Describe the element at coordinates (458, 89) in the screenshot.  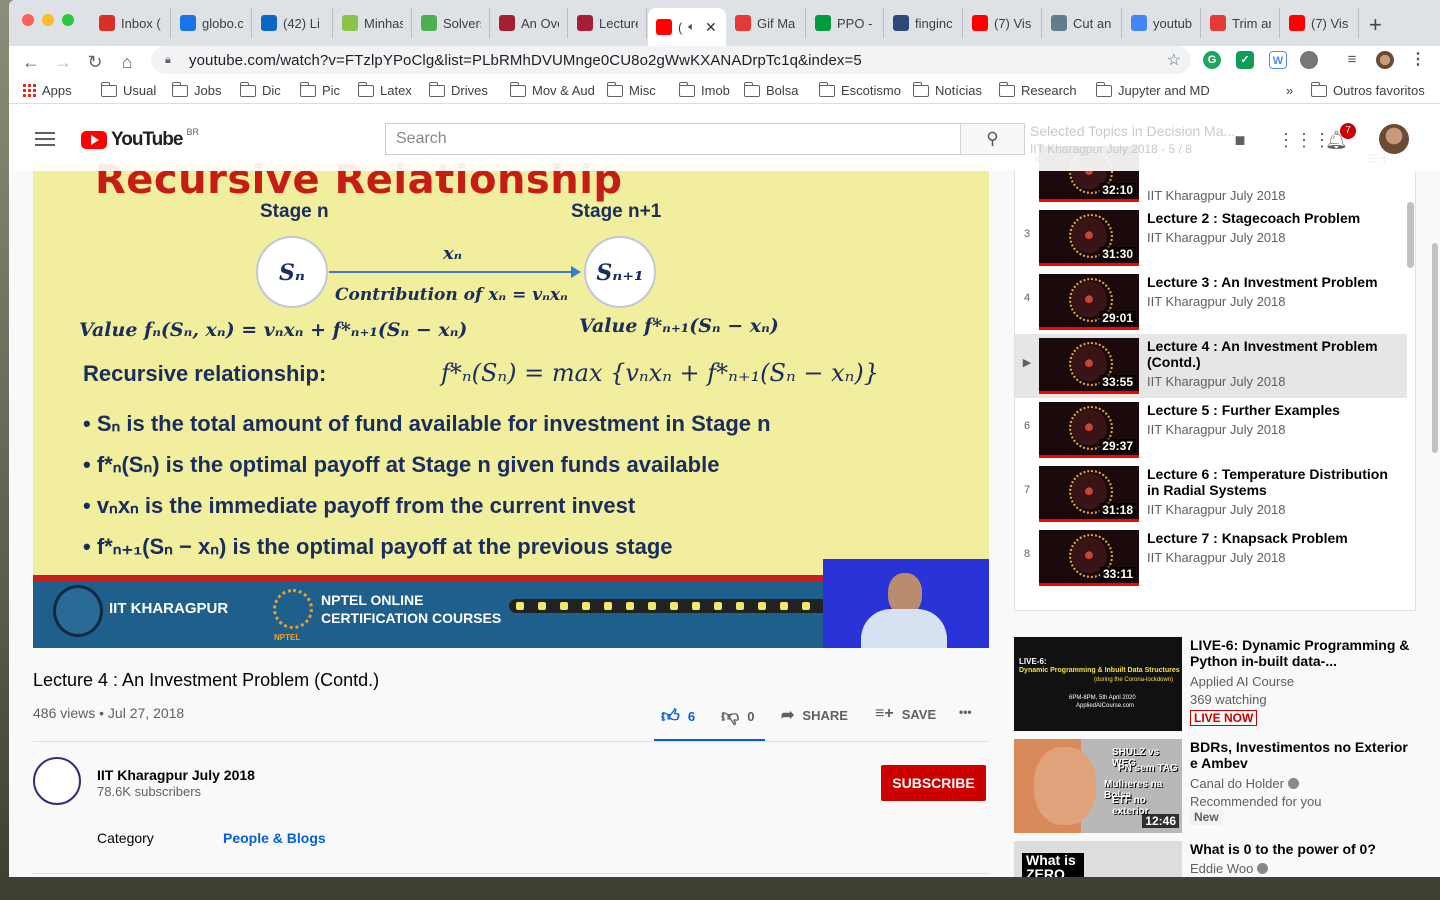
I see `bookmark-folder: Drives` at that location.